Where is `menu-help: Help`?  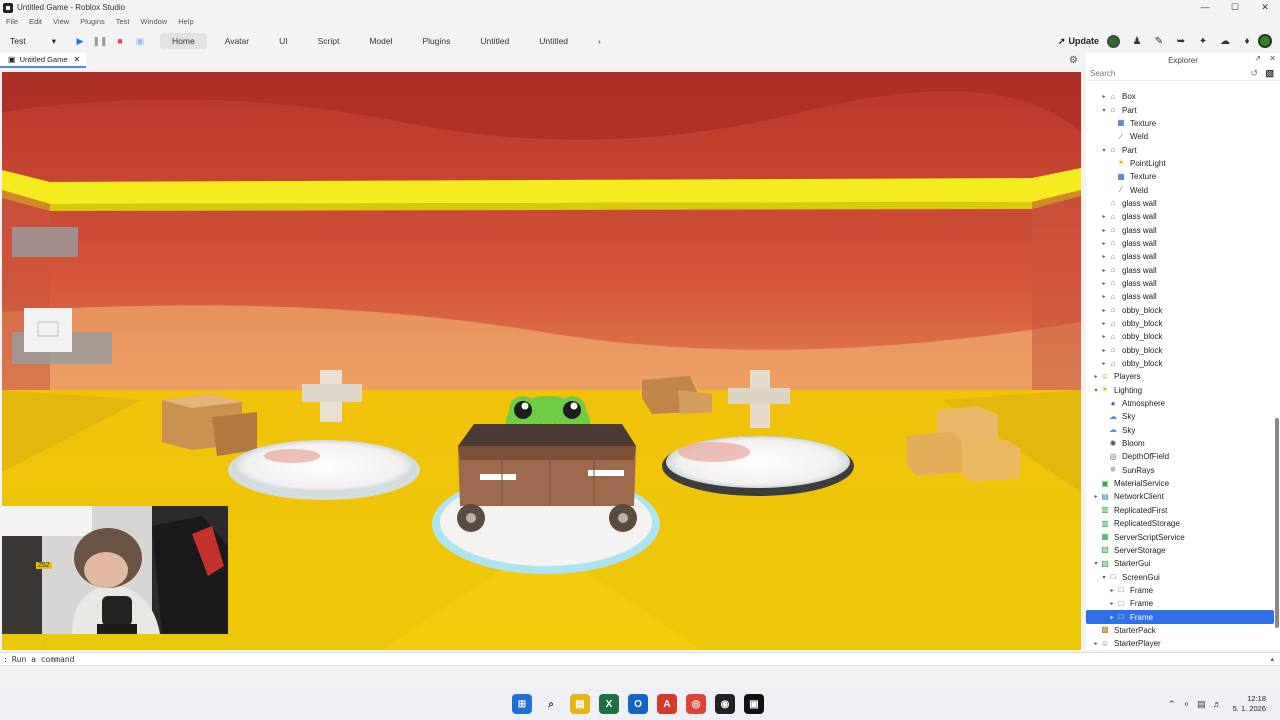 menu-help: Help is located at coordinates (185, 21).